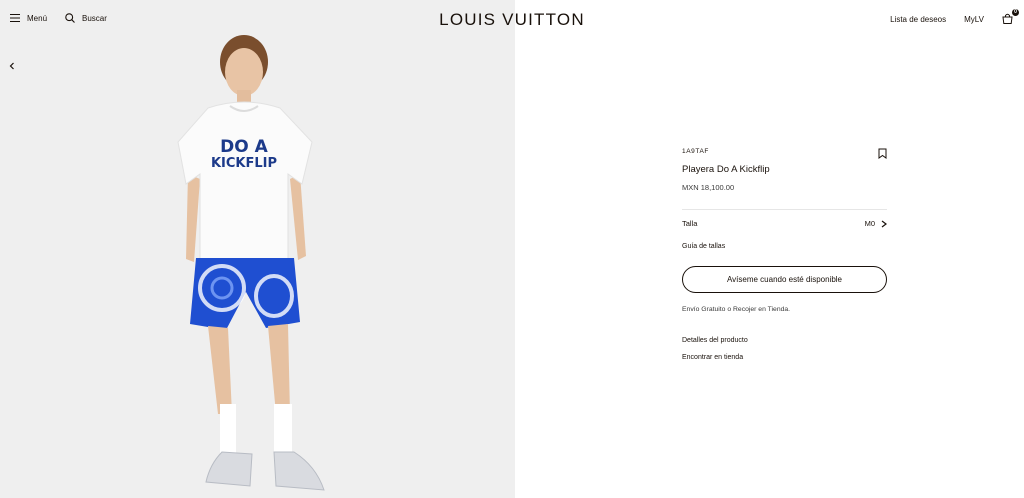 This screenshot has width=1024, height=498. What do you see at coordinates (784, 340) in the screenshot?
I see `product-details-link: Detalles del producto` at bounding box center [784, 340].